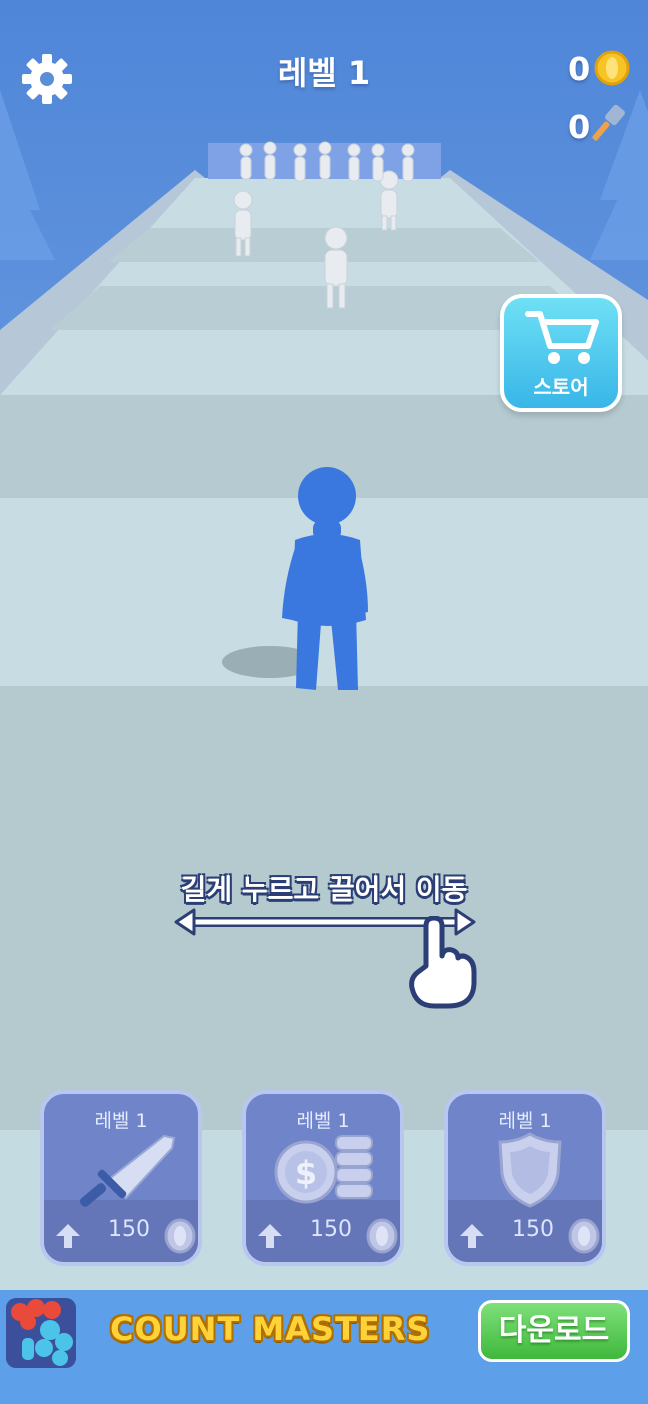 The image size is (648, 1404). What do you see at coordinates (41, 1333) in the screenshot?
I see `ad-app-icon` at bounding box center [41, 1333].